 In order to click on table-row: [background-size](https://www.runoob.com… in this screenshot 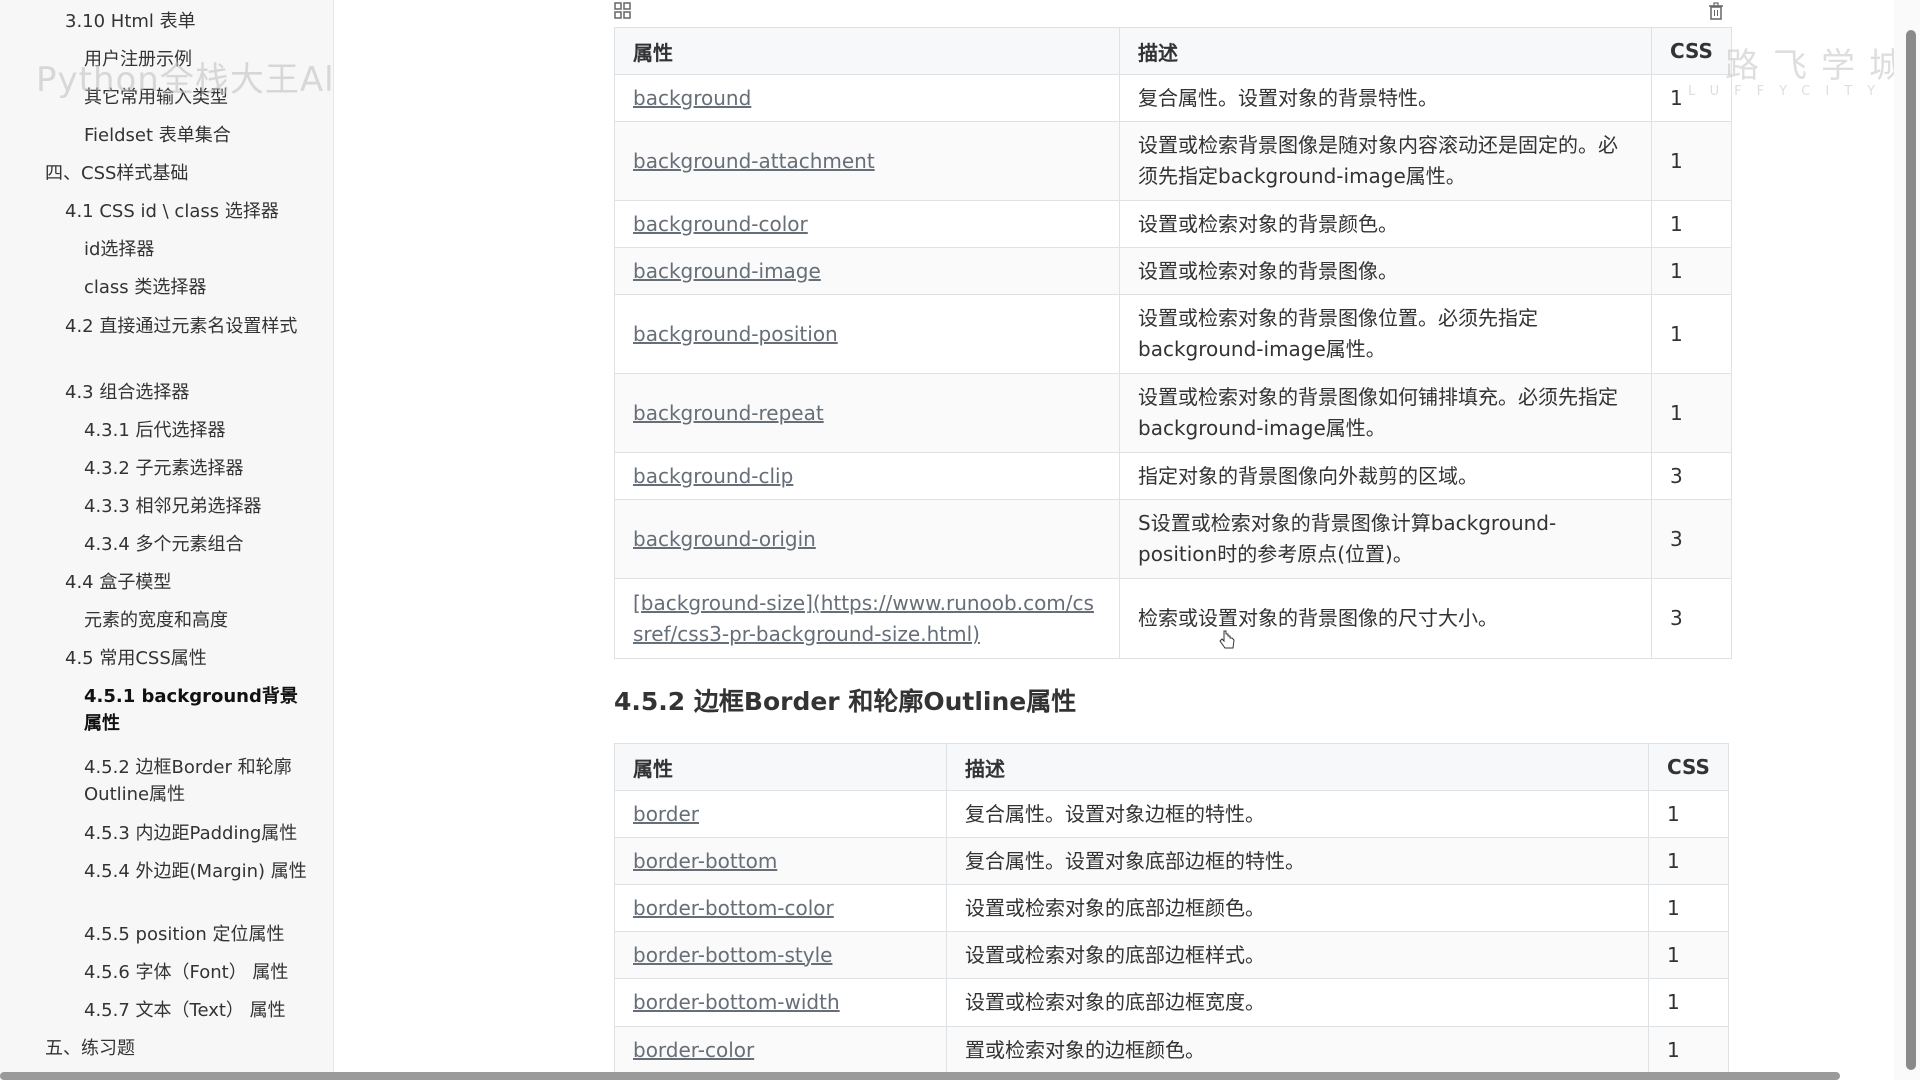, I will do `click(1173, 618)`.